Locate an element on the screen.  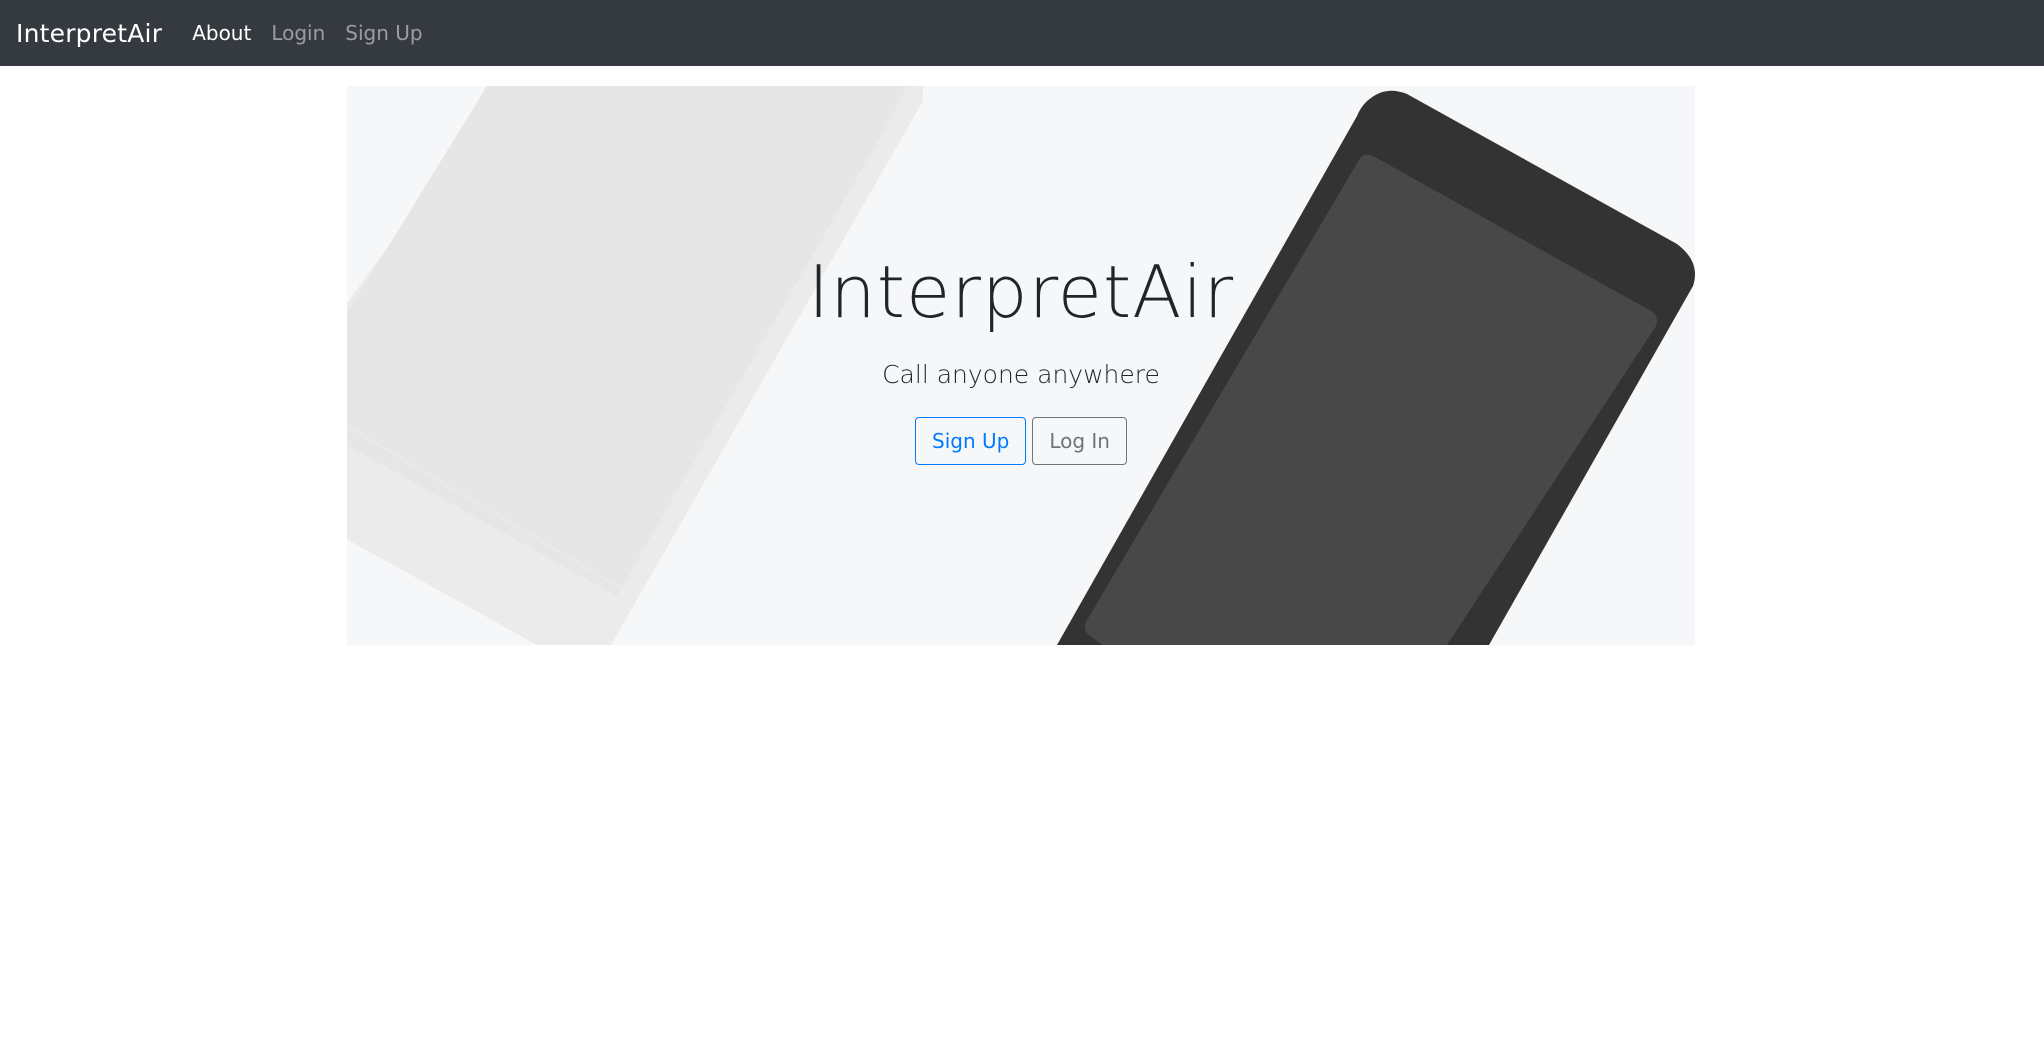
nav-link-signup: Sign Up is located at coordinates (383, 33).